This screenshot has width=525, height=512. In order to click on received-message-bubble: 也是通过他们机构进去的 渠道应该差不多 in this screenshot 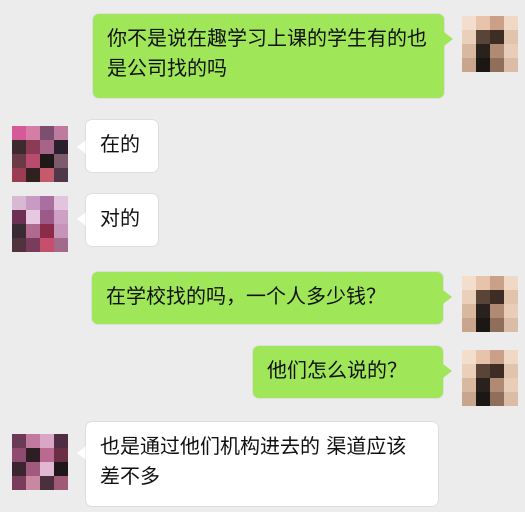, I will do `click(262, 464)`.